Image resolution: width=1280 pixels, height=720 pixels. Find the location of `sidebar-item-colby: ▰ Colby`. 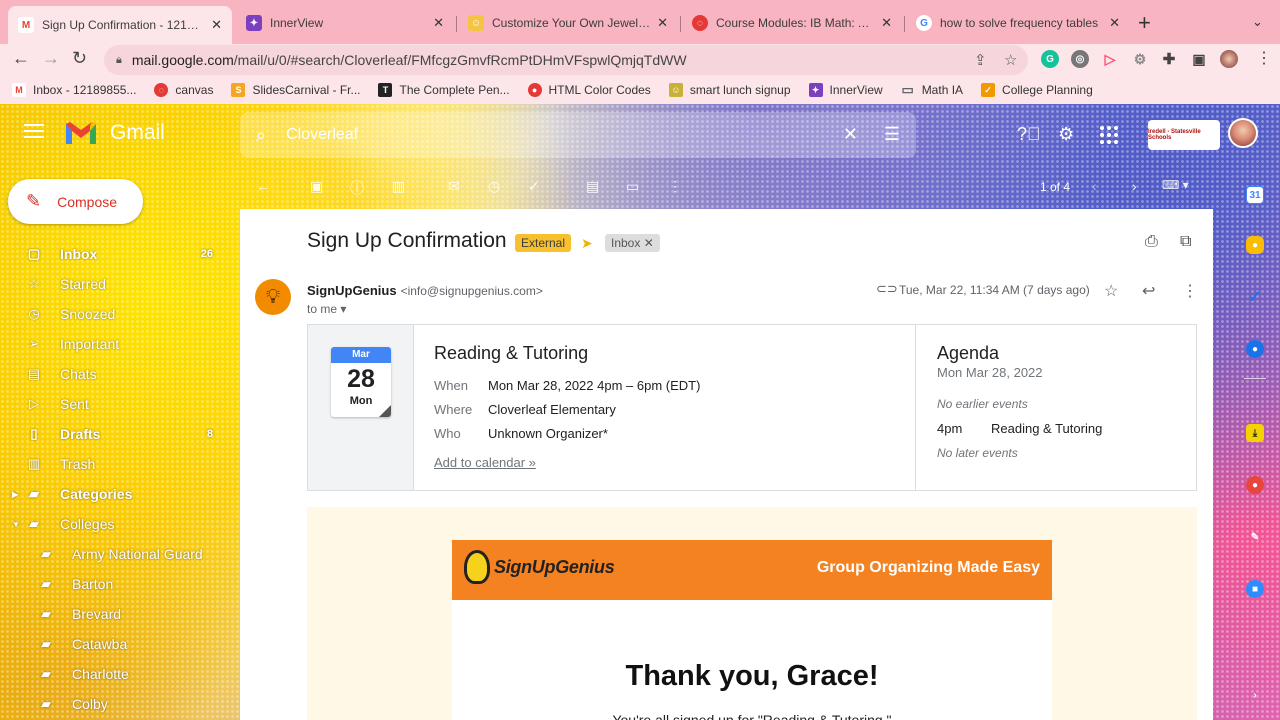

sidebar-item-colby: ▰ Colby is located at coordinates (112, 704).